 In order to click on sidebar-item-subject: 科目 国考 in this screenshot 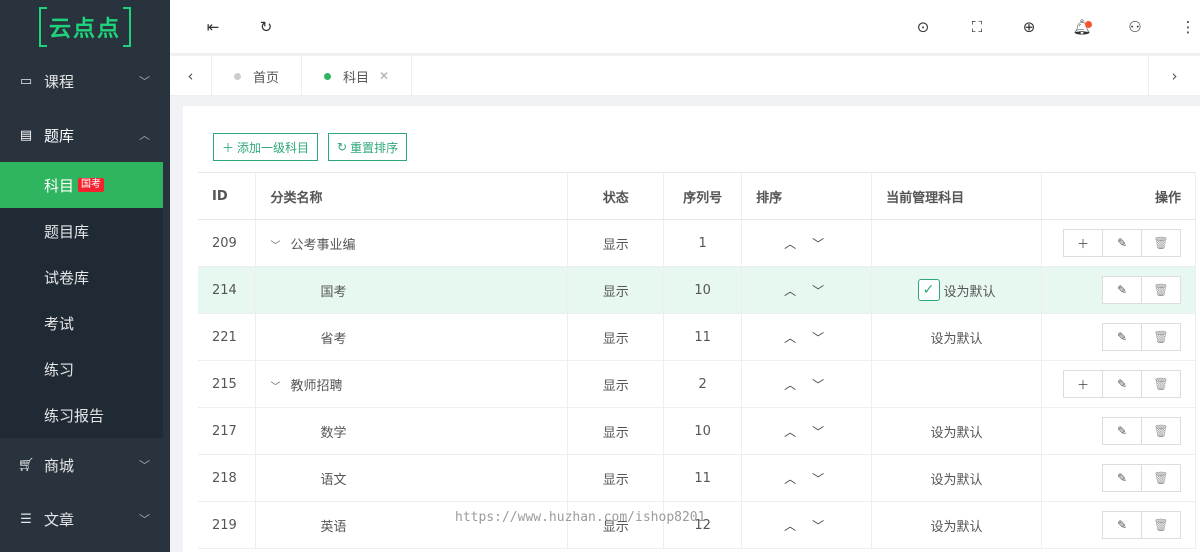, I will do `click(81, 185)`.